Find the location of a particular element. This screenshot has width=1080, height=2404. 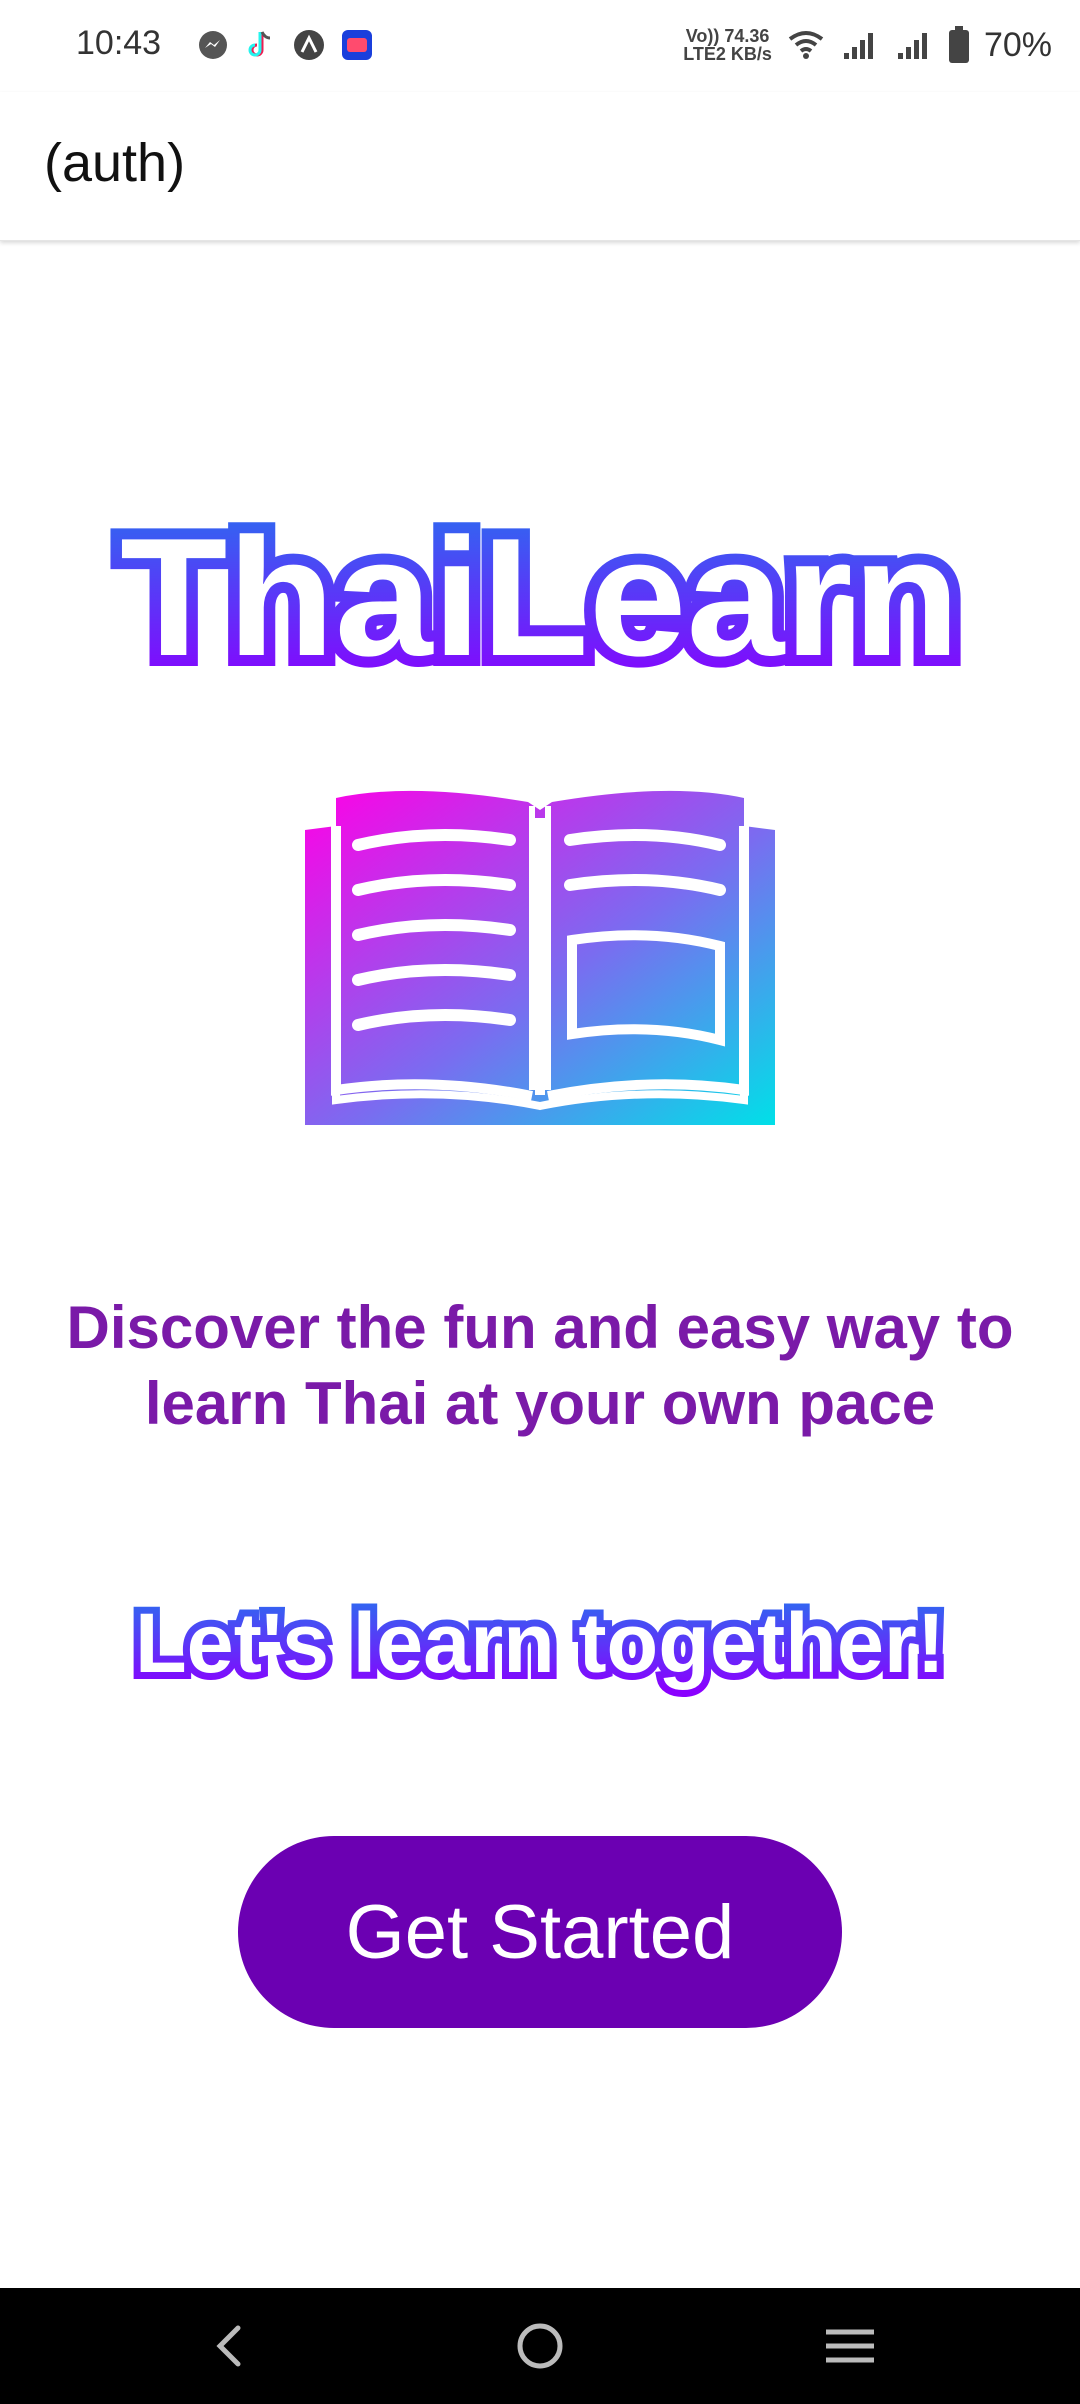

battery-icon is located at coordinates (958, 44).